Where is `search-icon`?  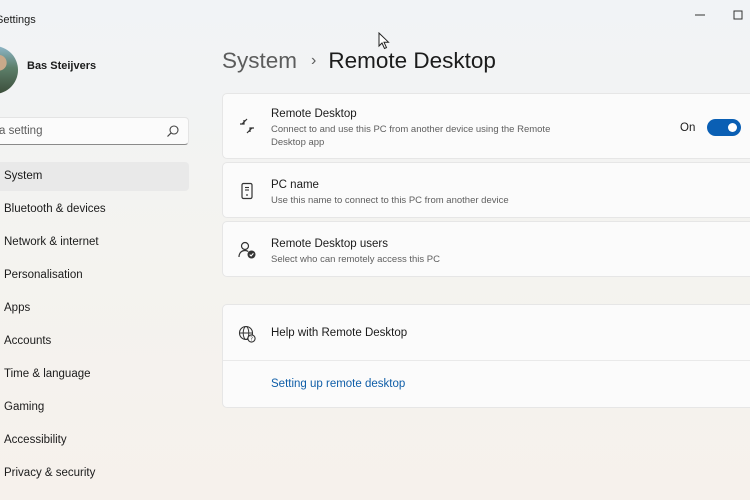 search-icon is located at coordinates (173, 131).